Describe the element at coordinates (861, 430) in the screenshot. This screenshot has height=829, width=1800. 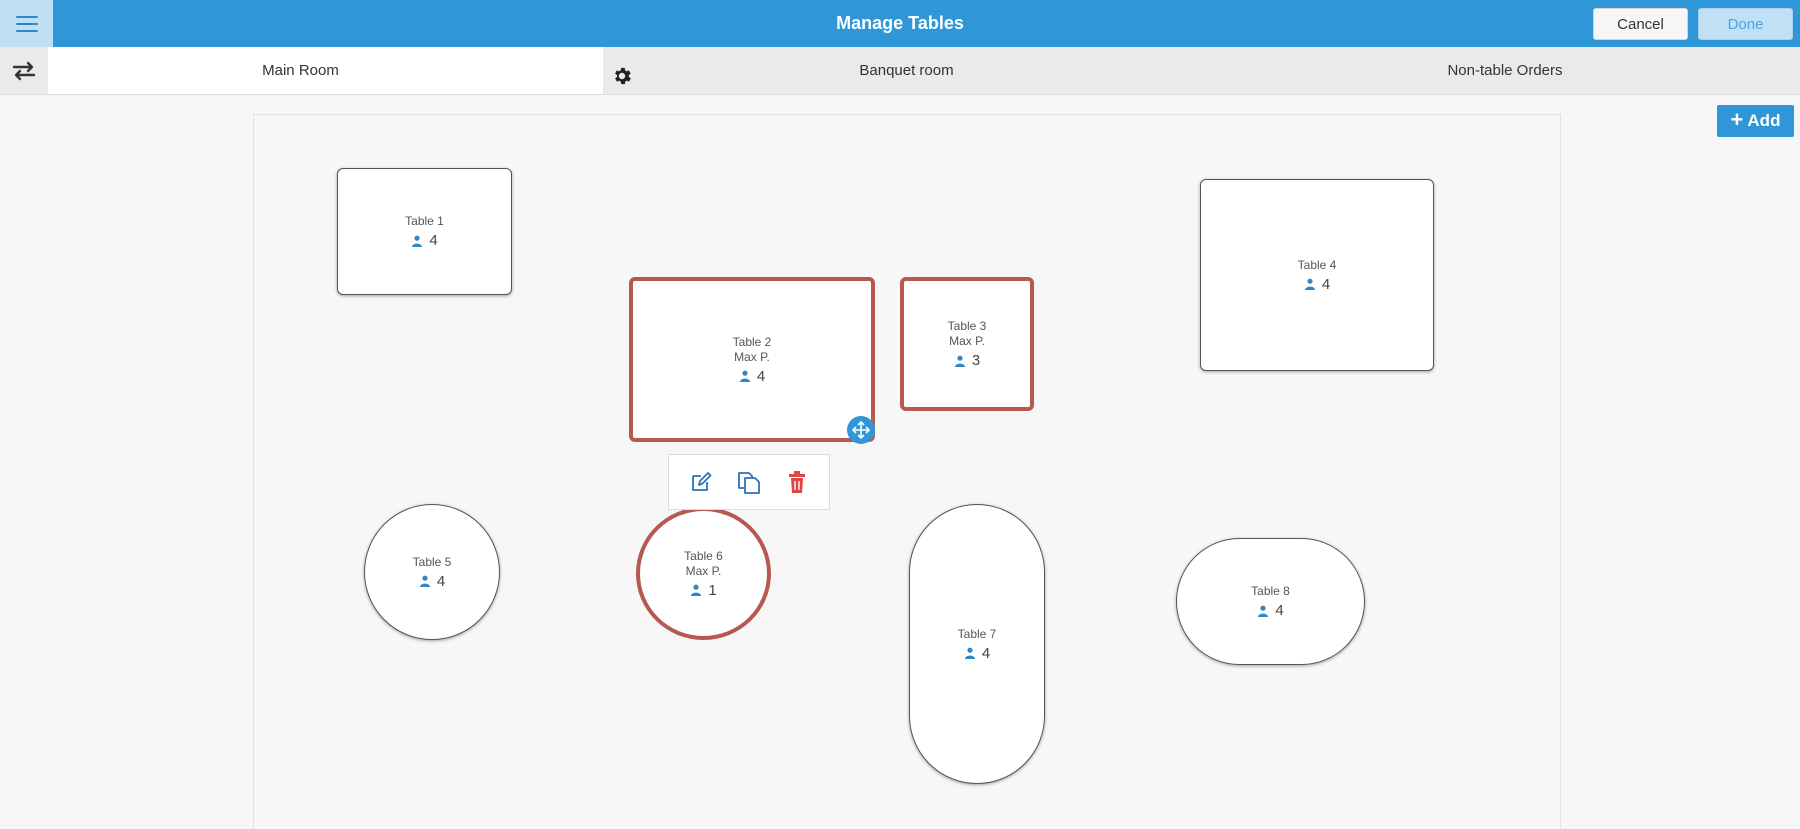
I see `move-handle-icon` at that location.